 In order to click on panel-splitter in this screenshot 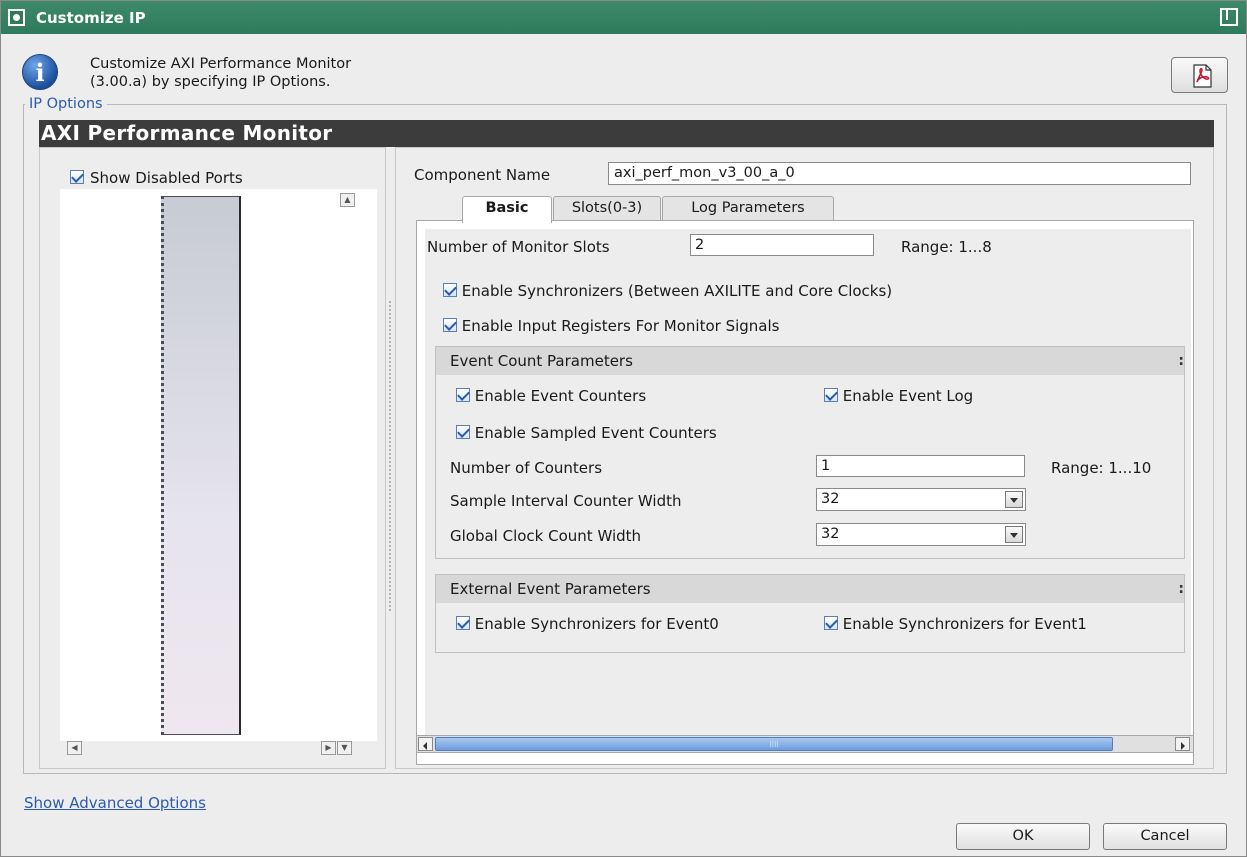, I will do `click(390, 456)`.